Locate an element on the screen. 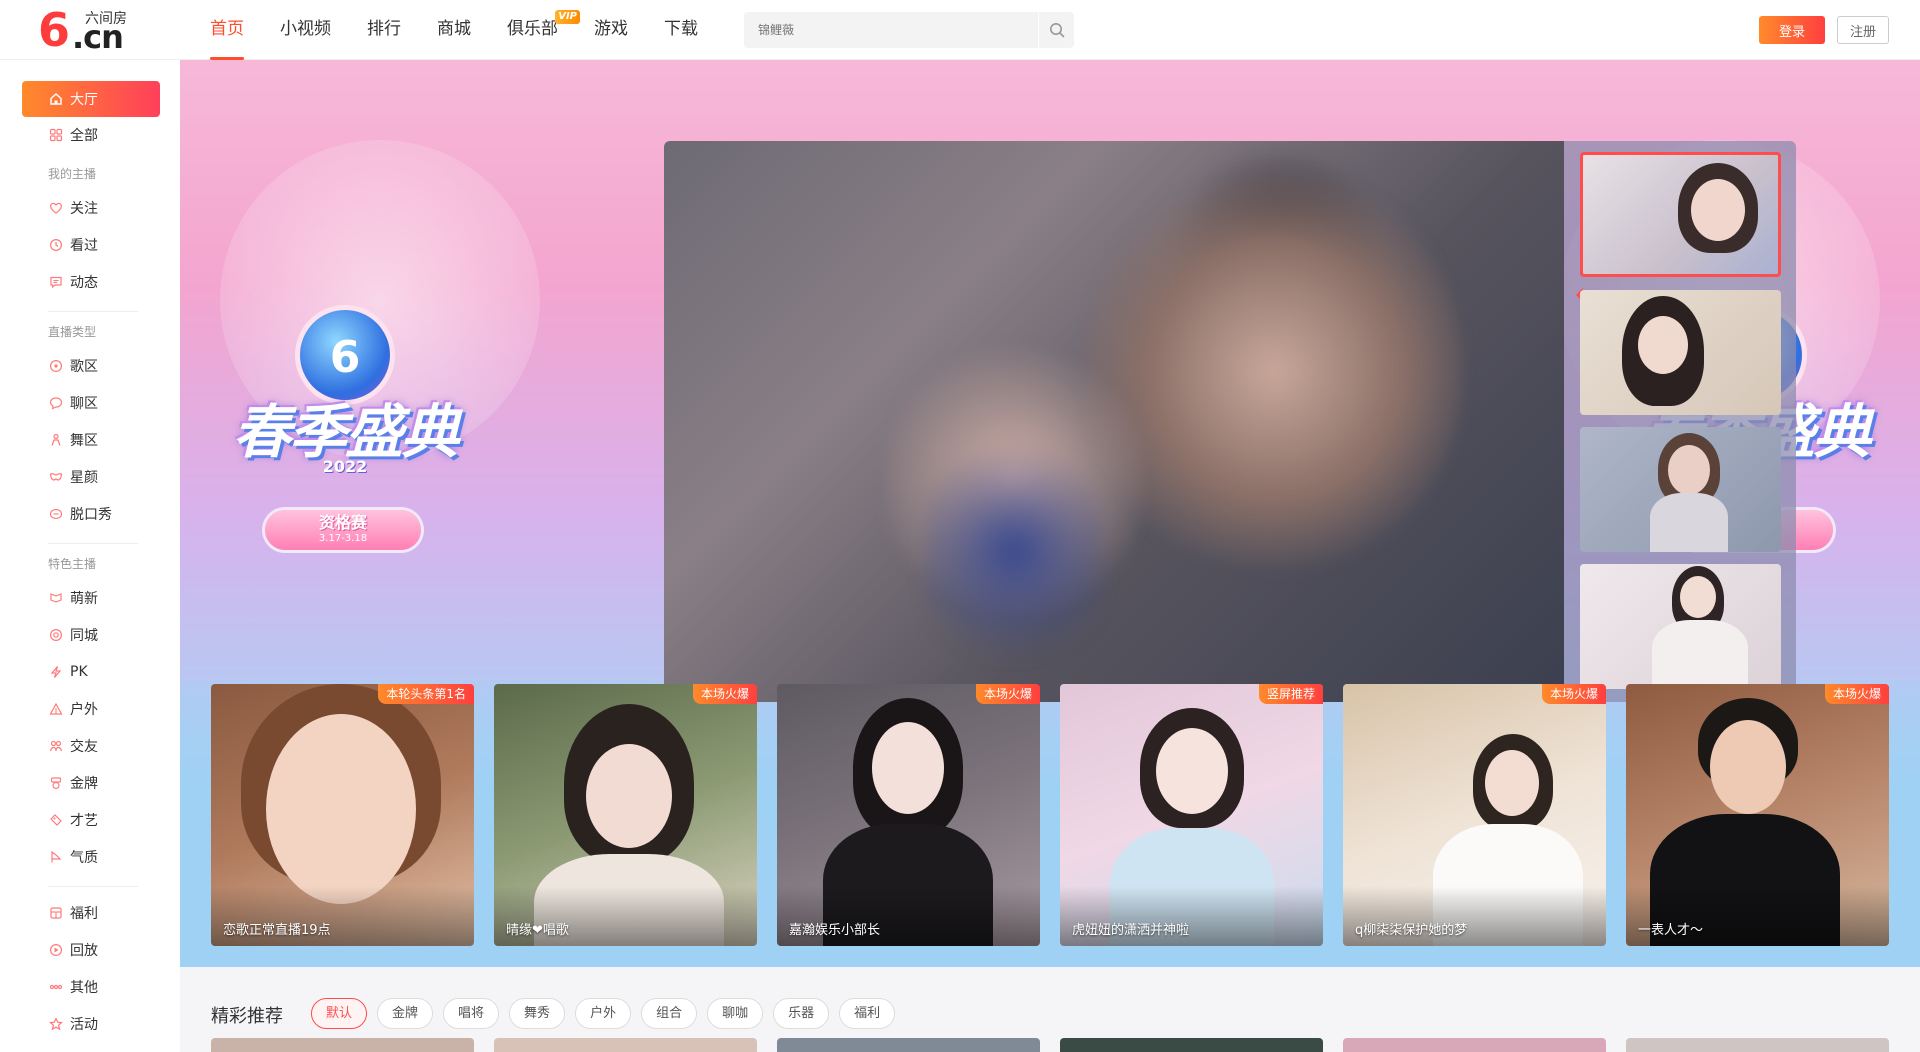 The height and width of the screenshot is (1052, 1920). friends-icon is located at coordinates (56, 746).